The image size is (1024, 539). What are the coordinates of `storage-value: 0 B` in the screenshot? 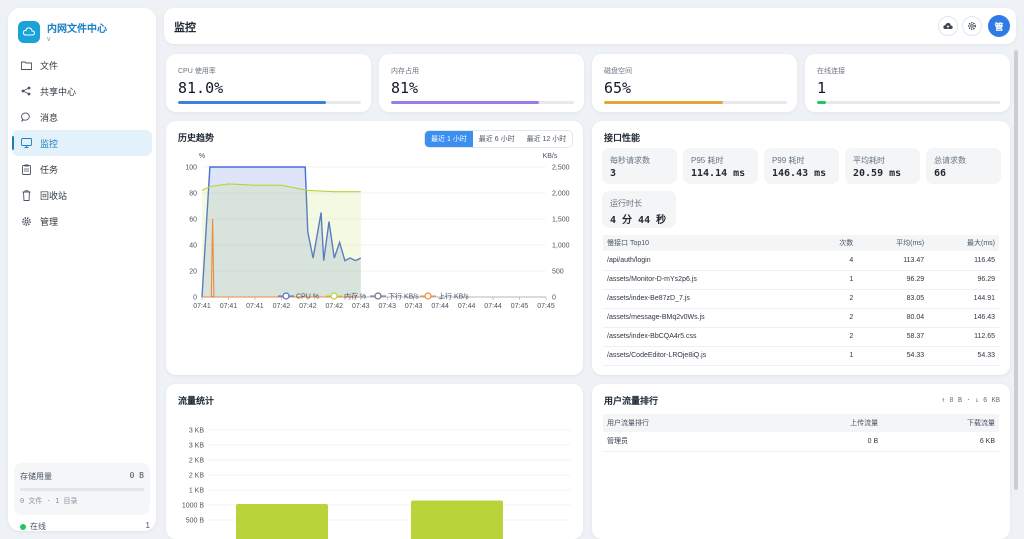 It's located at (136, 475).